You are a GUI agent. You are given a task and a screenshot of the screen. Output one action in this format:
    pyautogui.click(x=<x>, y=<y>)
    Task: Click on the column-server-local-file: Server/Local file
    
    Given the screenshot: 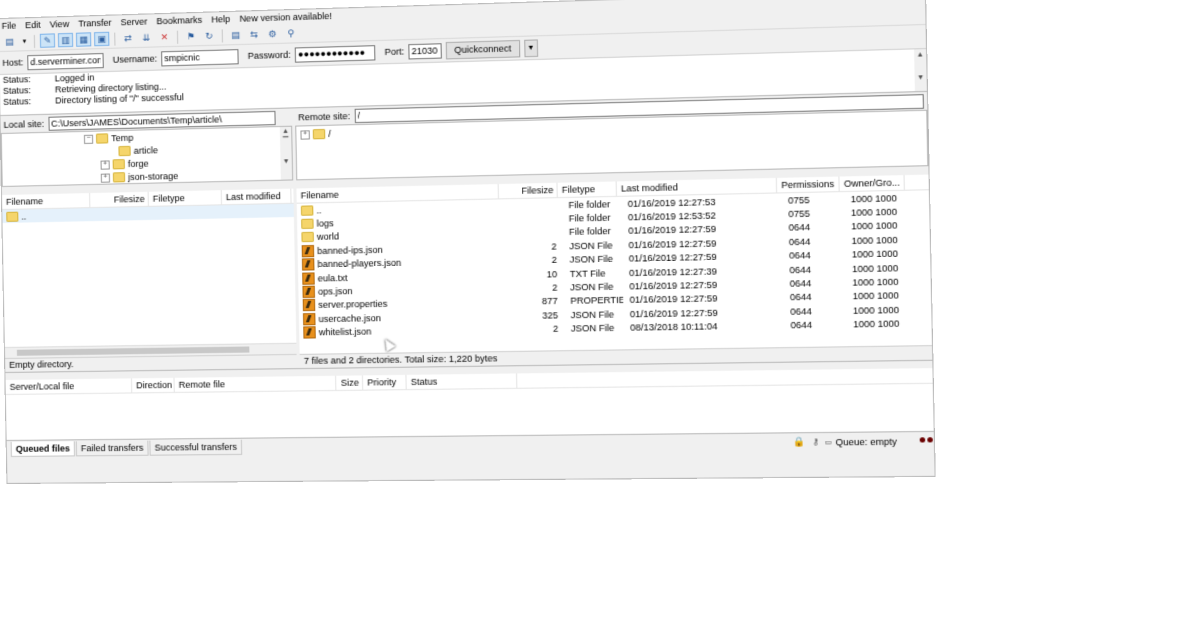 What is the action you would take?
    pyautogui.click(x=69, y=386)
    